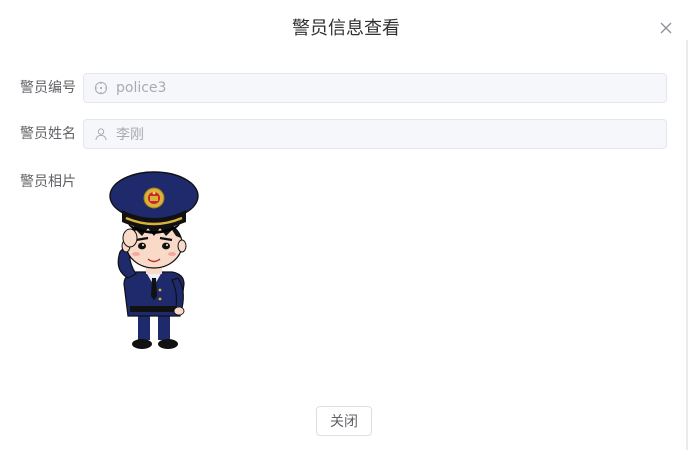  I want to click on close-icon, so click(666, 28).